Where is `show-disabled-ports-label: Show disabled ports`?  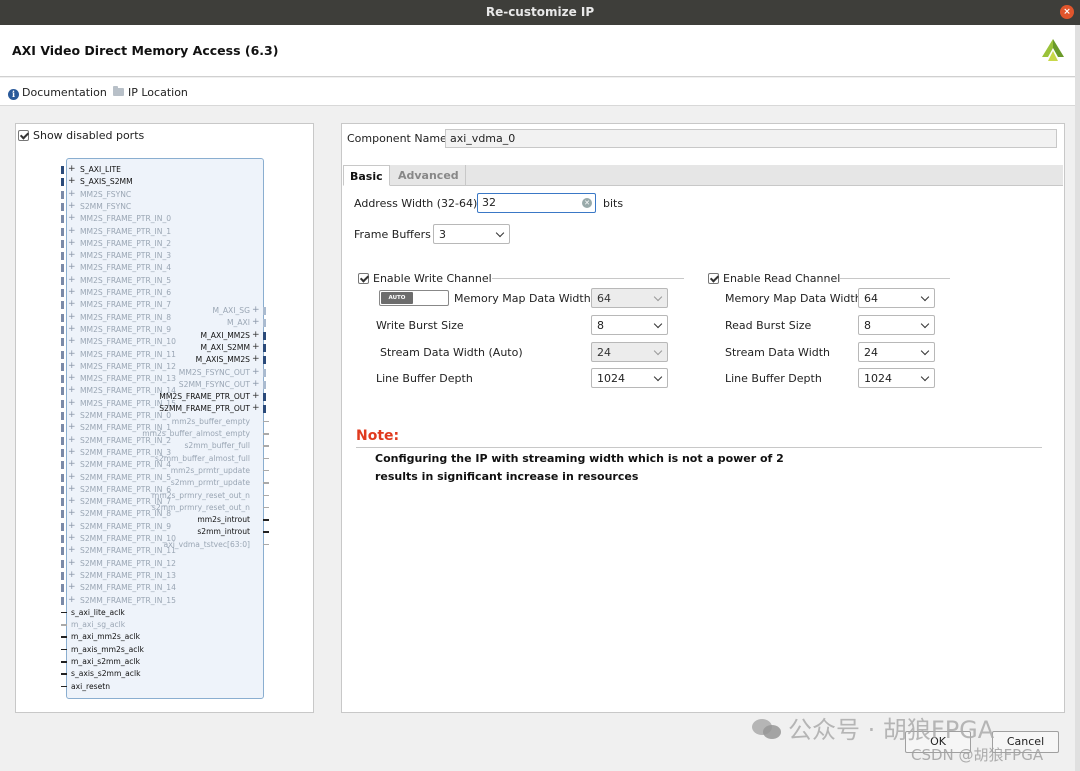 show-disabled-ports-label: Show disabled ports is located at coordinates (89, 135).